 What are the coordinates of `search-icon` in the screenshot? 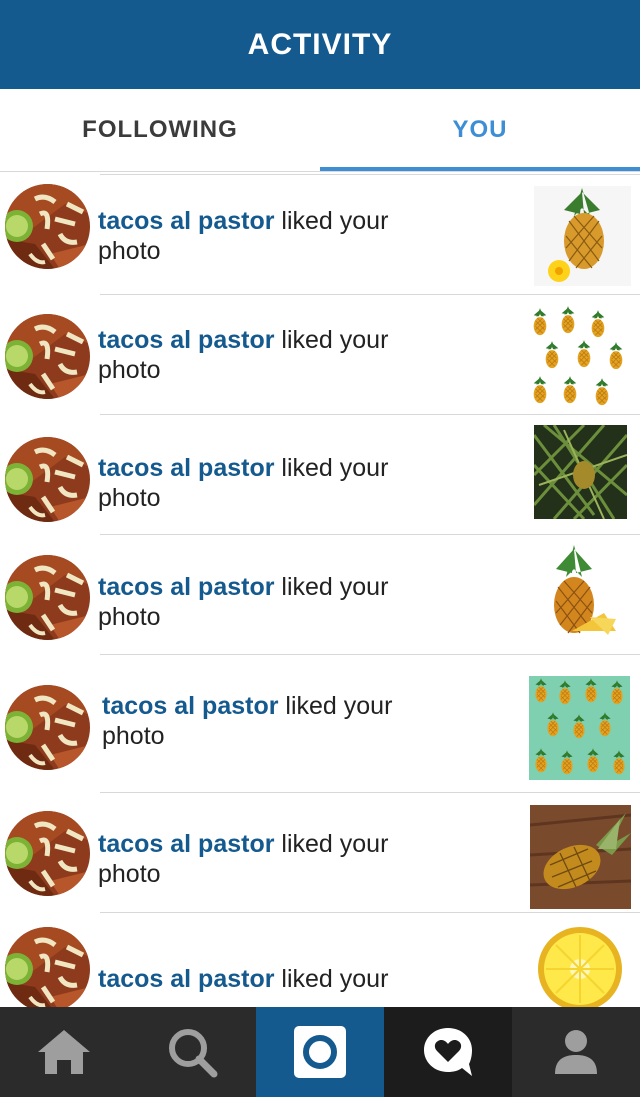 It's located at (193, 1053).